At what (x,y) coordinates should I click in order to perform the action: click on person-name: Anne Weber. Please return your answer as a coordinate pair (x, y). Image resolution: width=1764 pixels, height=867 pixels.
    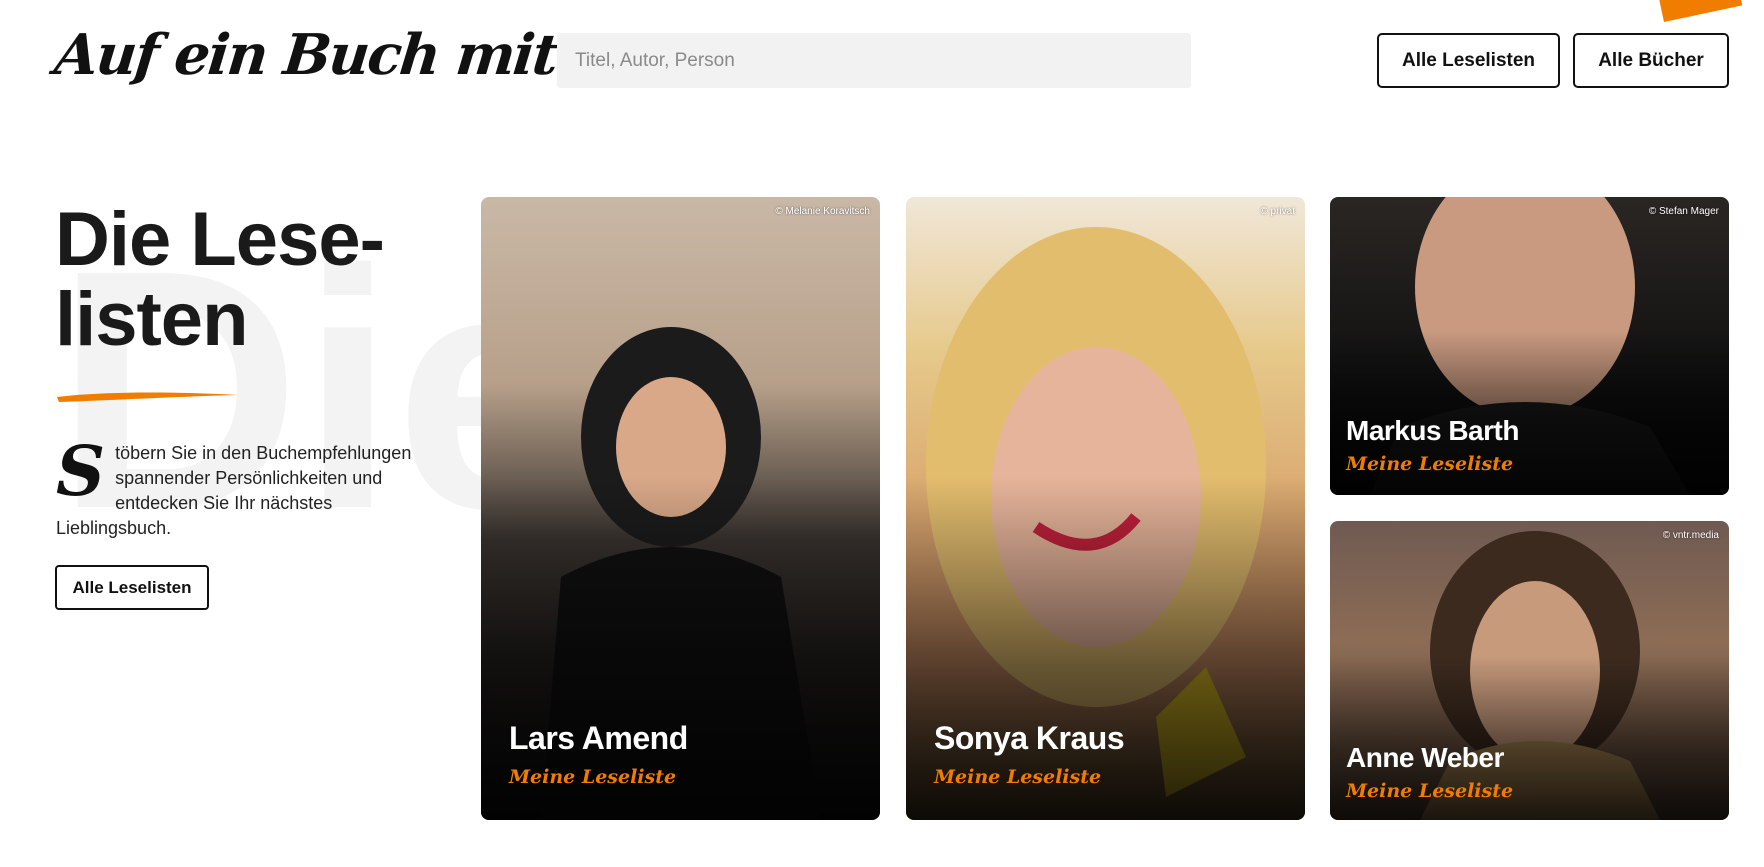
    Looking at the image, I should click on (1425, 757).